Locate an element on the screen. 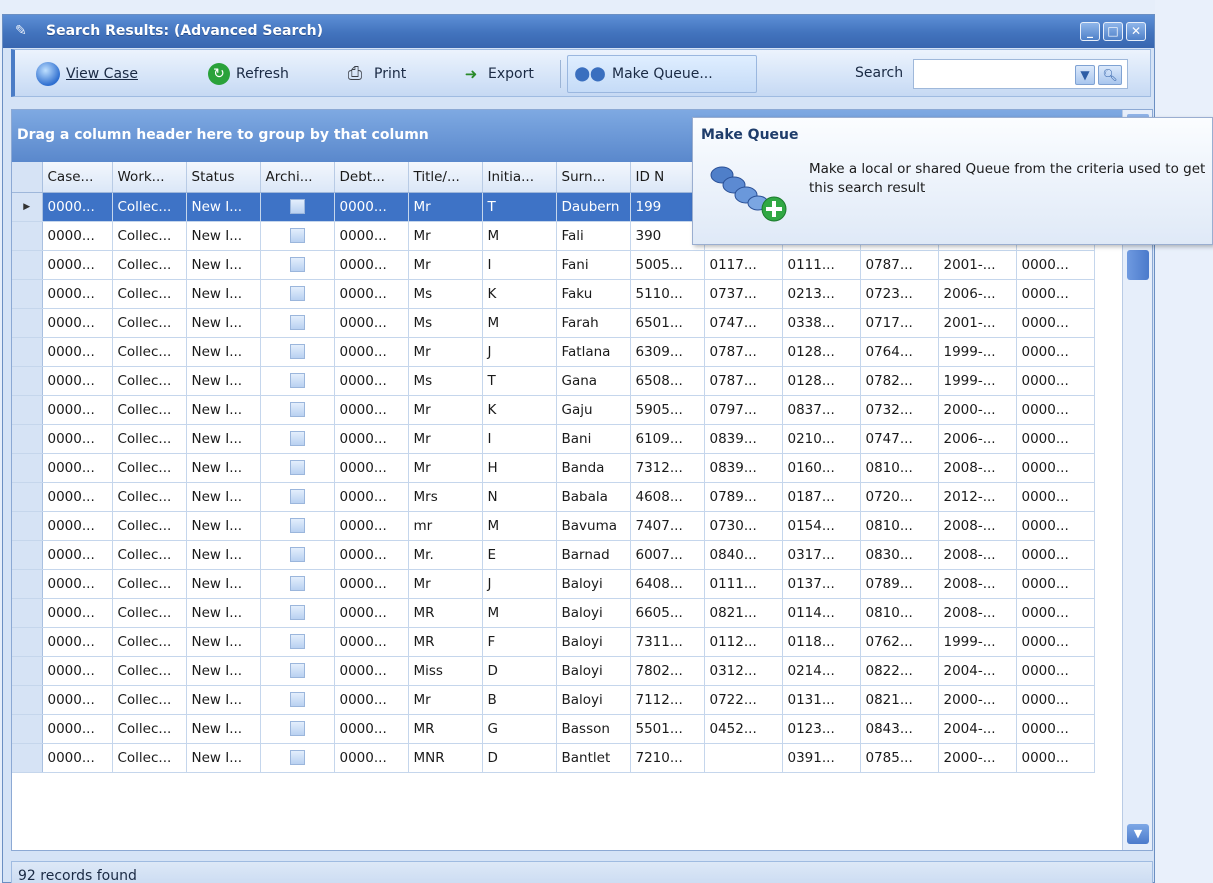 The image size is (1213, 883). table-cell: D is located at coordinates (519, 758).